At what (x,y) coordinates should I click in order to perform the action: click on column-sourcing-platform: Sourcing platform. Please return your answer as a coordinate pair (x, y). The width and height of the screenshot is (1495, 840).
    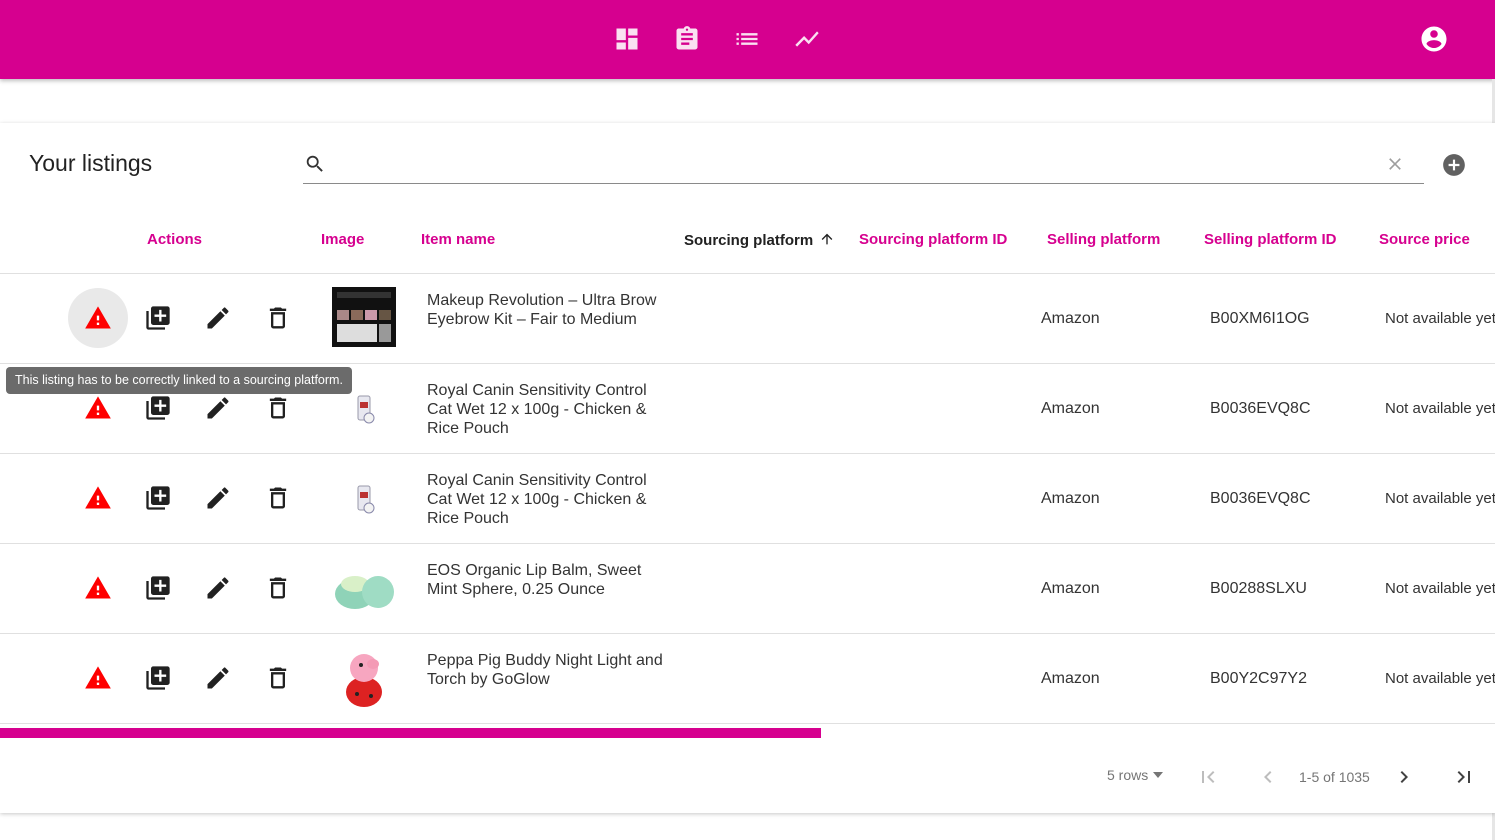
    Looking at the image, I should click on (759, 240).